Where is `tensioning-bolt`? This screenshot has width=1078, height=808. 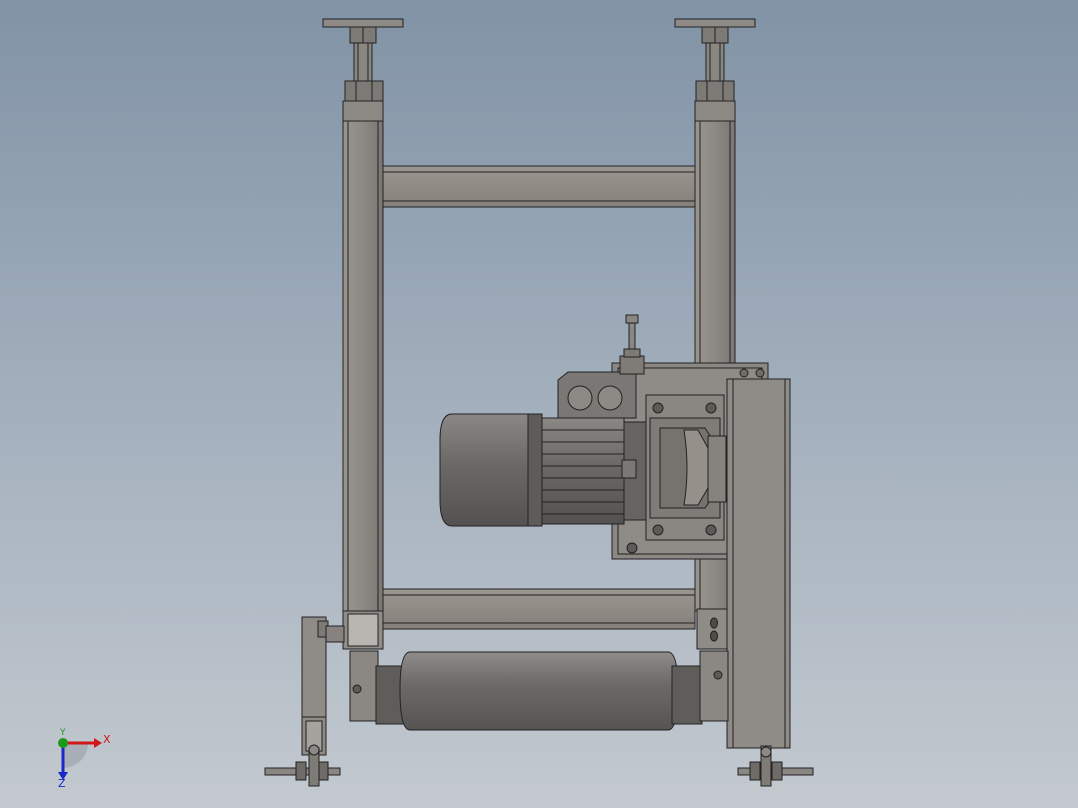 tensioning-bolt is located at coordinates (632, 336).